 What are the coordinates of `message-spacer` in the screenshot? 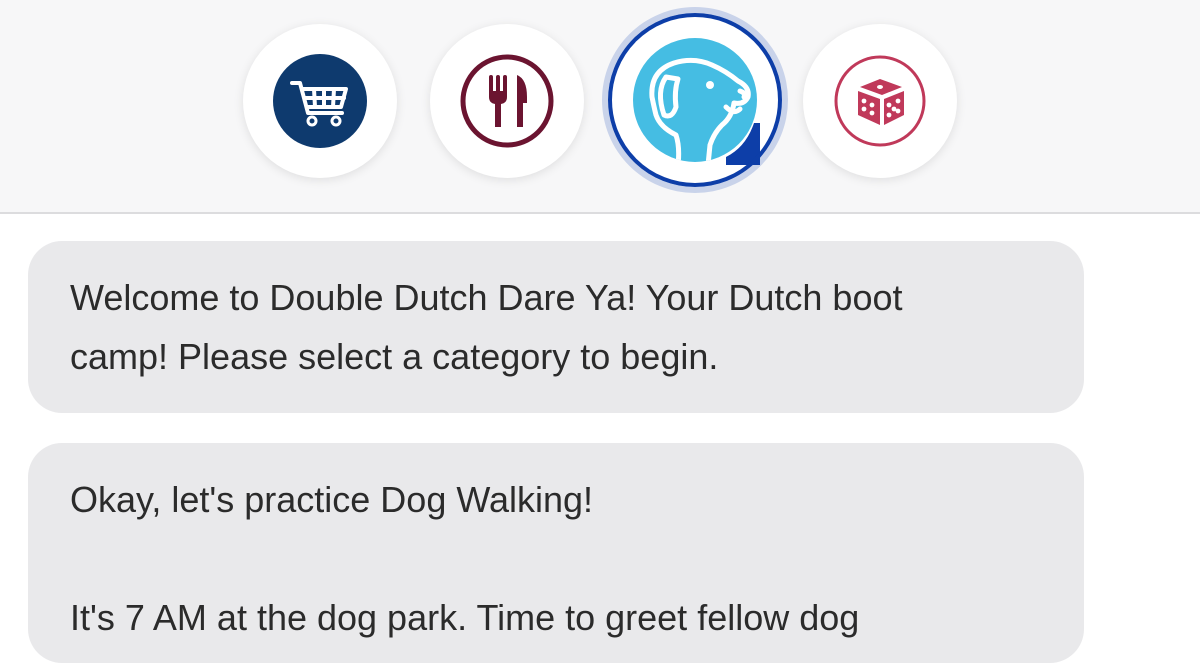 It's located at (577, 558).